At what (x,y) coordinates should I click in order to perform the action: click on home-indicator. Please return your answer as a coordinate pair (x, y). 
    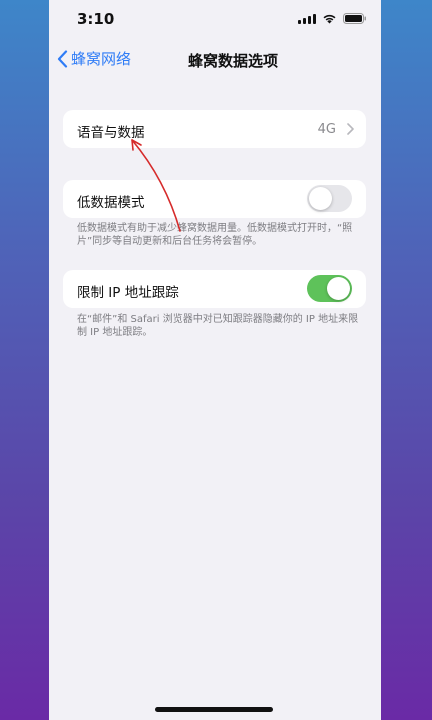
    Looking at the image, I should click on (214, 709).